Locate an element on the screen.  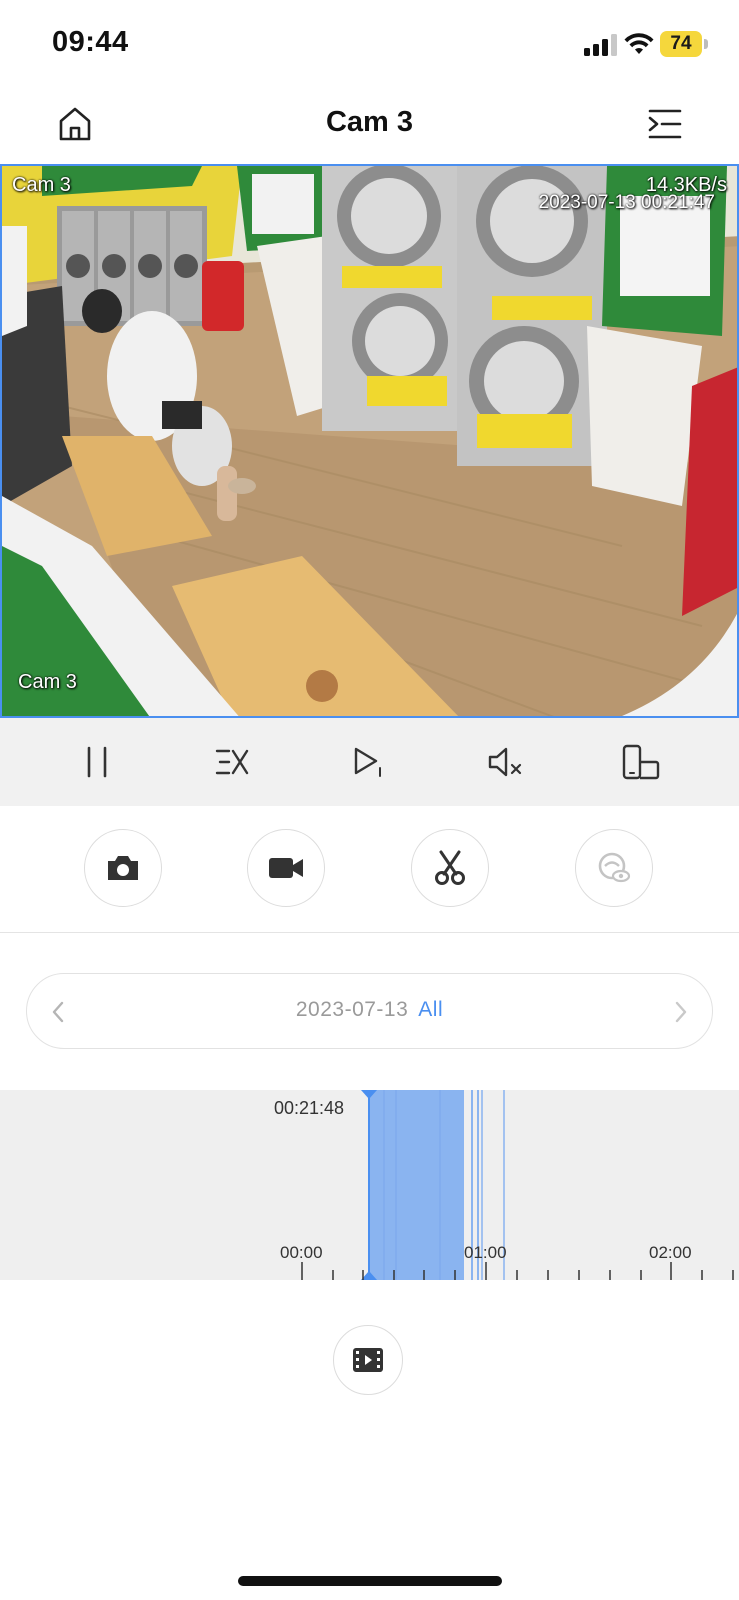
osd-camera-label: Cam 3 is located at coordinates (47, 682).